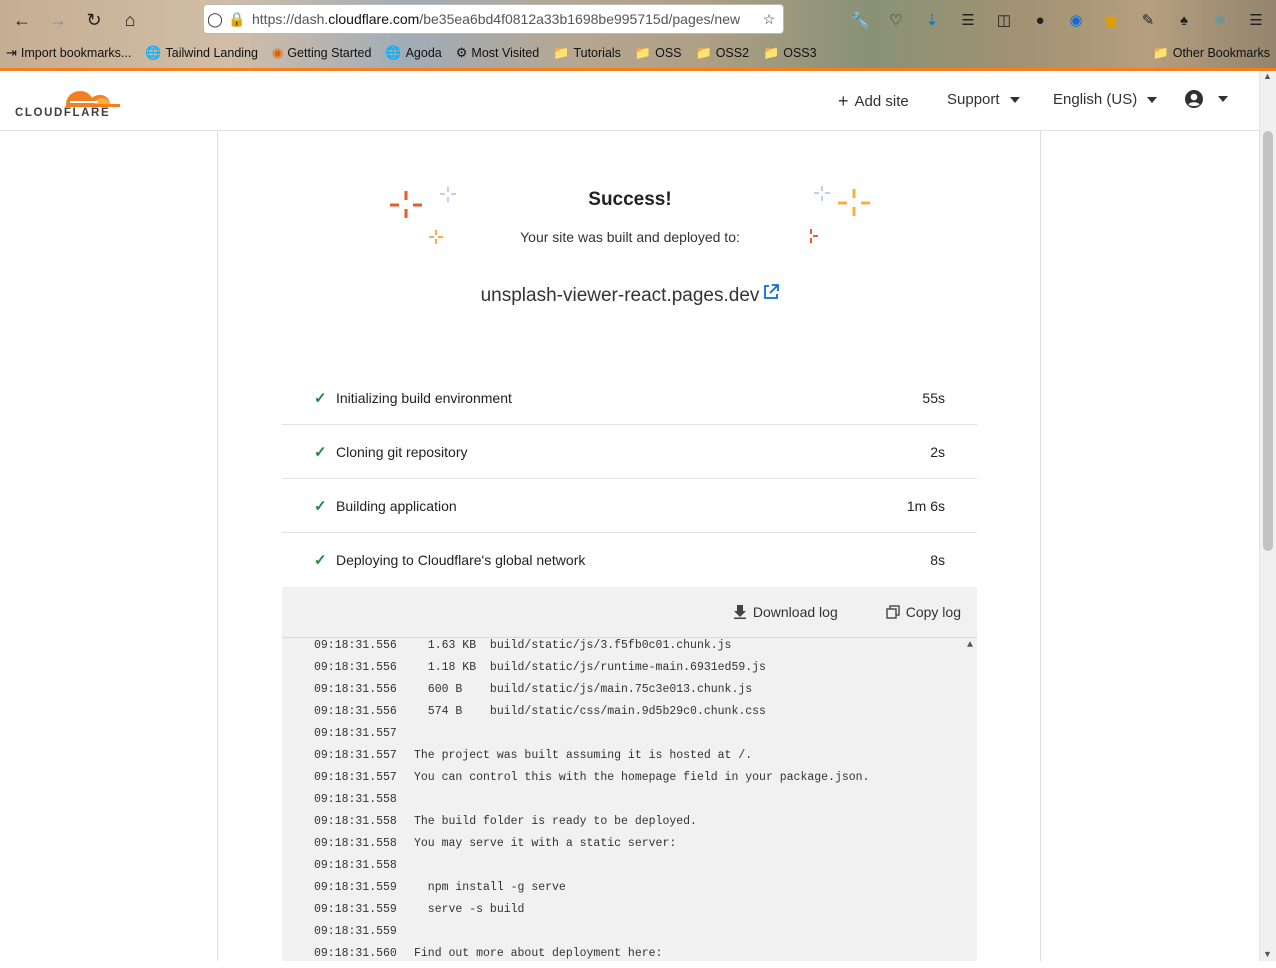 The image size is (1276, 968). What do you see at coordinates (130, 20) in the screenshot?
I see `home-icon: ⌂` at bounding box center [130, 20].